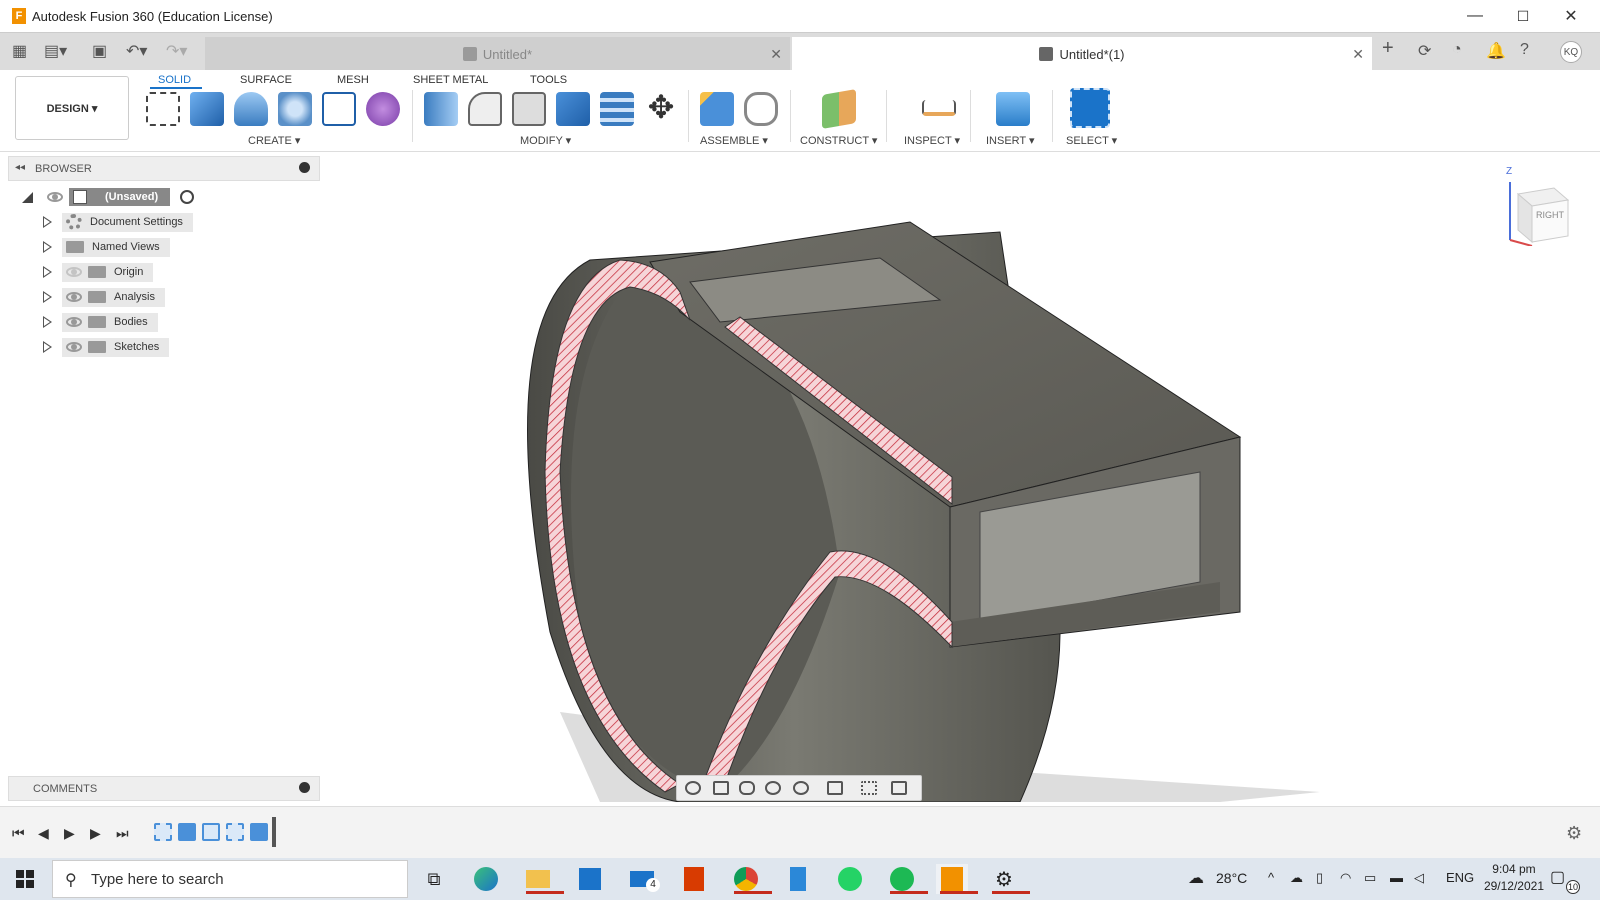  What do you see at coordinates (353, 80) in the screenshot?
I see `tab-mesh: MESH` at bounding box center [353, 80].